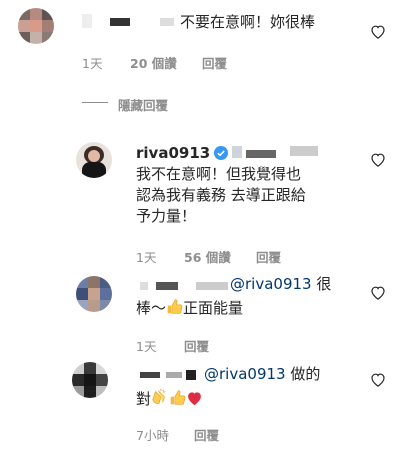 Image resolution: width=412 pixels, height=456 pixels. Describe the element at coordinates (251, 388) in the screenshot. I see `comment-text: @riva0913 做的 對` at that location.